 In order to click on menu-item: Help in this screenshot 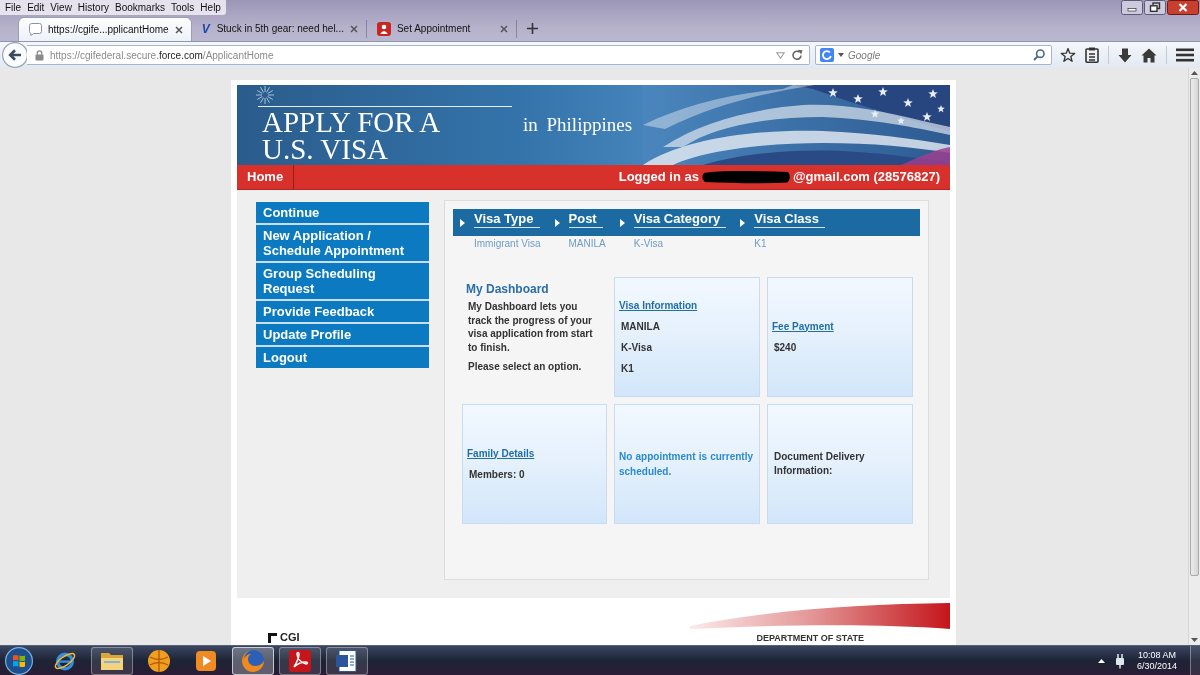, I will do `click(210, 7)`.